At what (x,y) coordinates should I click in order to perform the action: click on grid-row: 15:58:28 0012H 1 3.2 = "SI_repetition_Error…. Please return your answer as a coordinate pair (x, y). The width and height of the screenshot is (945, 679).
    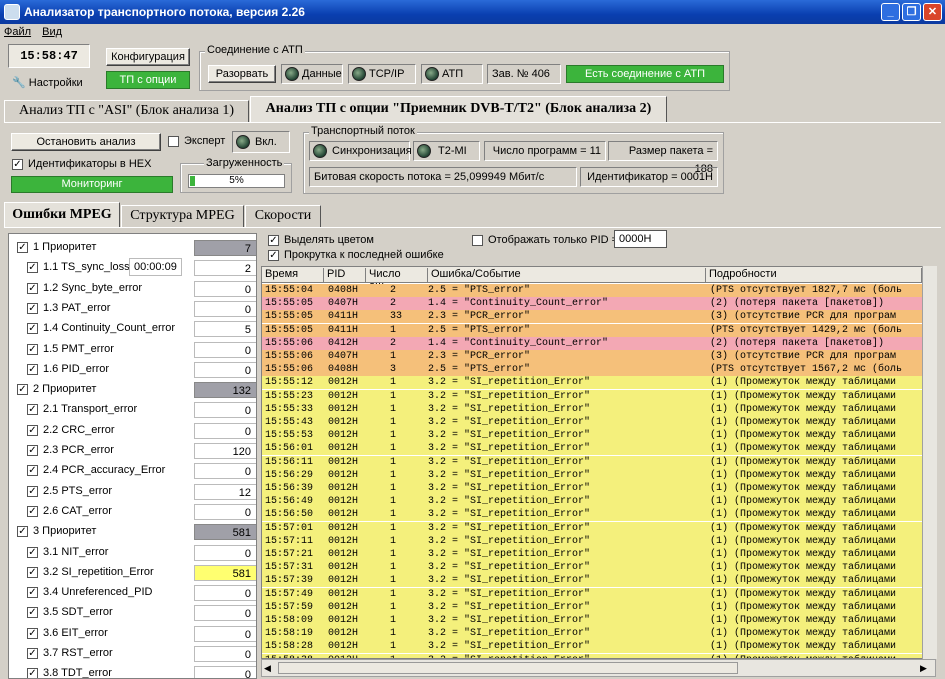
    Looking at the image, I should click on (598, 647).